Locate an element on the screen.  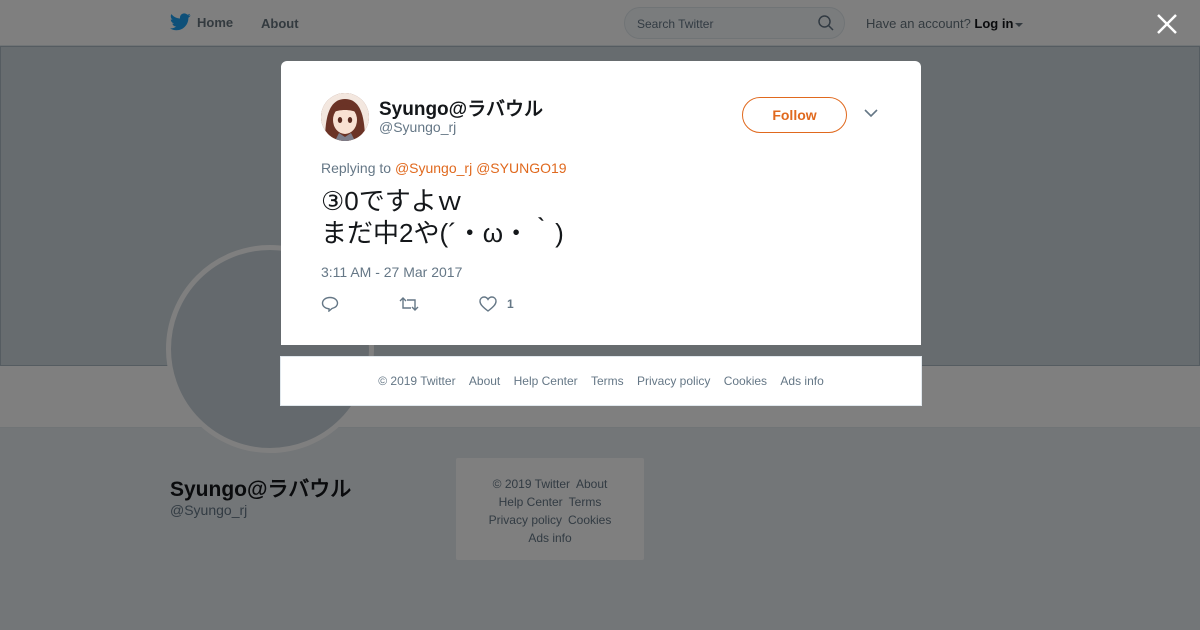
chevron-down-icon is located at coordinates (871, 113).